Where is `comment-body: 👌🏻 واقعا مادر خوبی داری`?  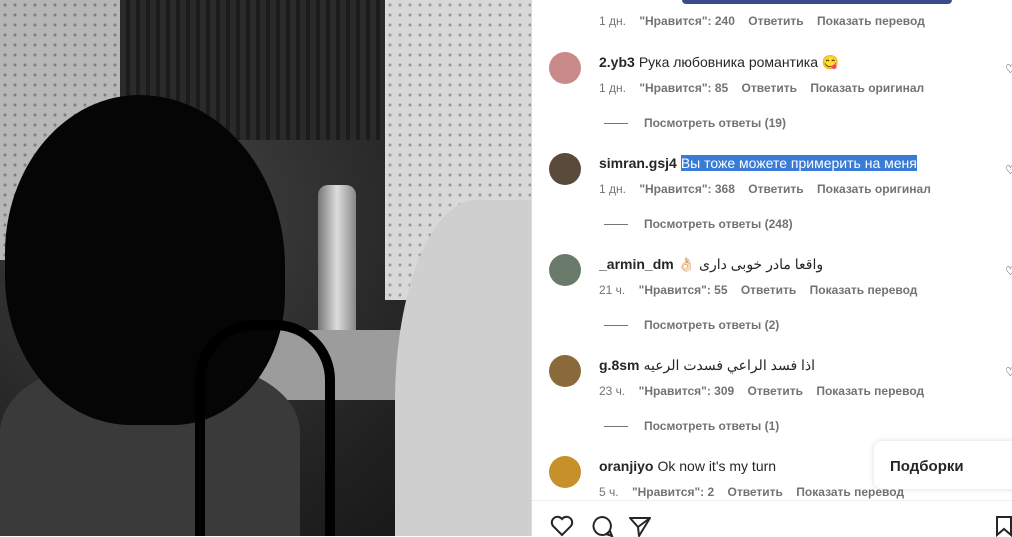
comment-body: 👌🏻 واقعا مادر خوبی داری is located at coordinates (750, 264).